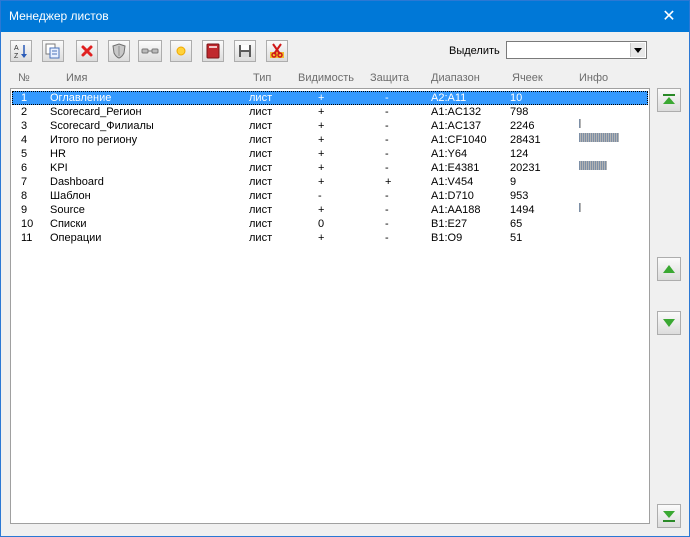 Image resolution: width=690 pixels, height=537 pixels. What do you see at coordinates (474, 51) in the screenshot?
I see `select-label: Выделить` at bounding box center [474, 51].